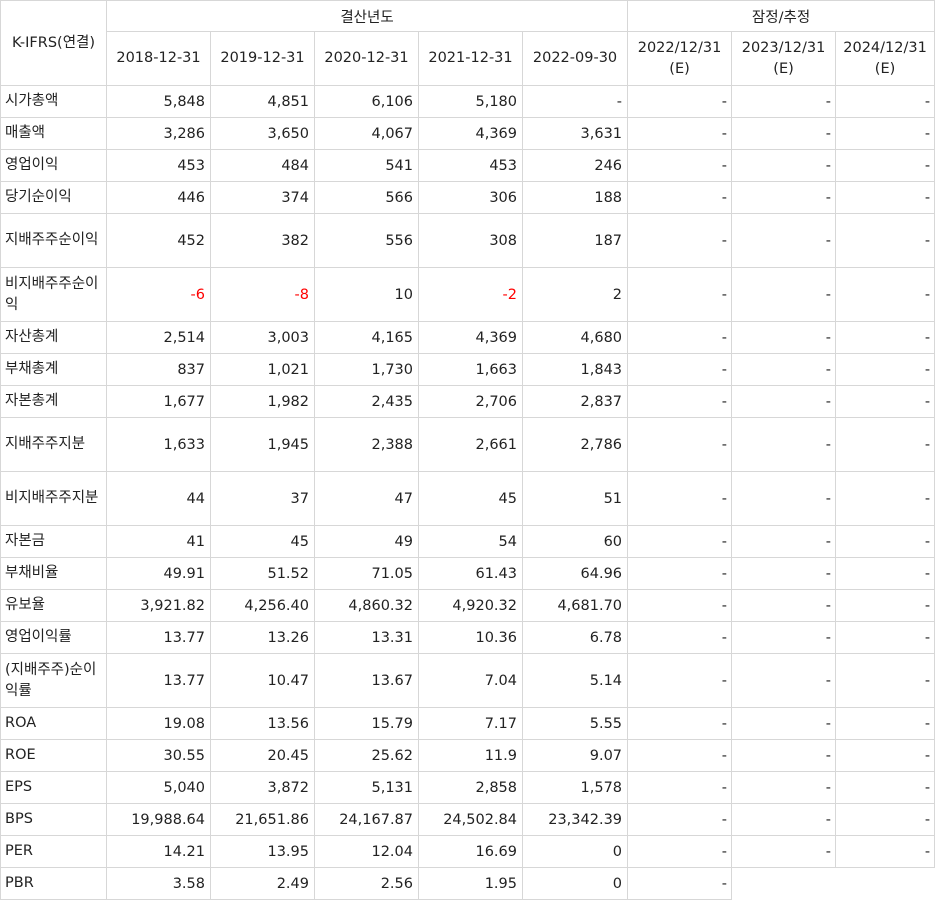 The height and width of the screenshot is (918, 936). I want to click on value-cell: 4,680, so click(575, 337).